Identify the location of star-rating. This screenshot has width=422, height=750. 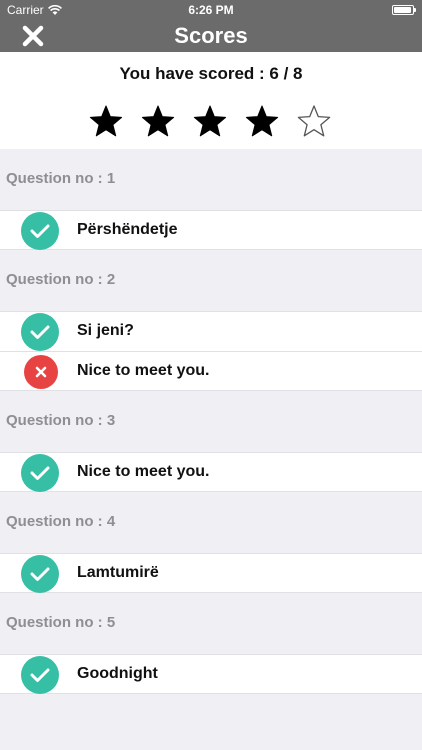
(210, 122).